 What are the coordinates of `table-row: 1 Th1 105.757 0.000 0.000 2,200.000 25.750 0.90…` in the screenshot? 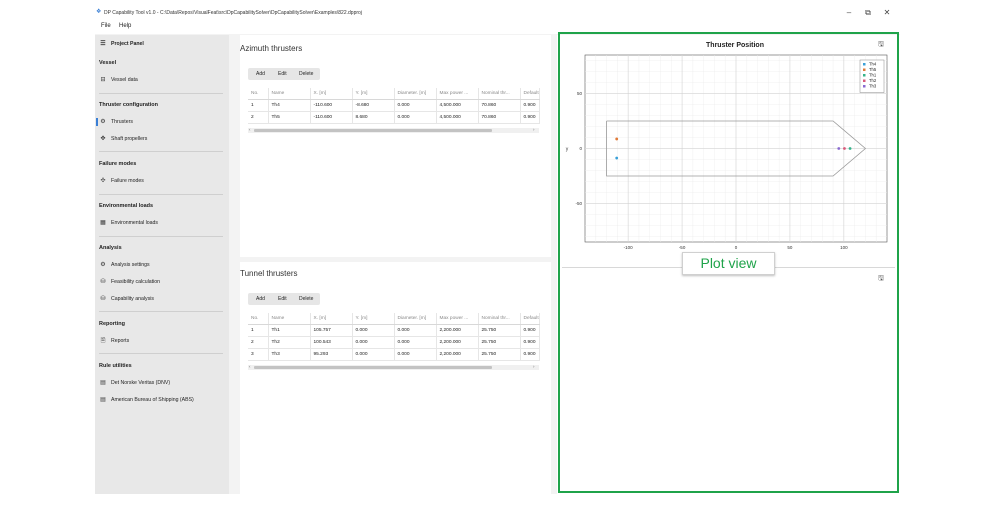 It's located at (394, 330).